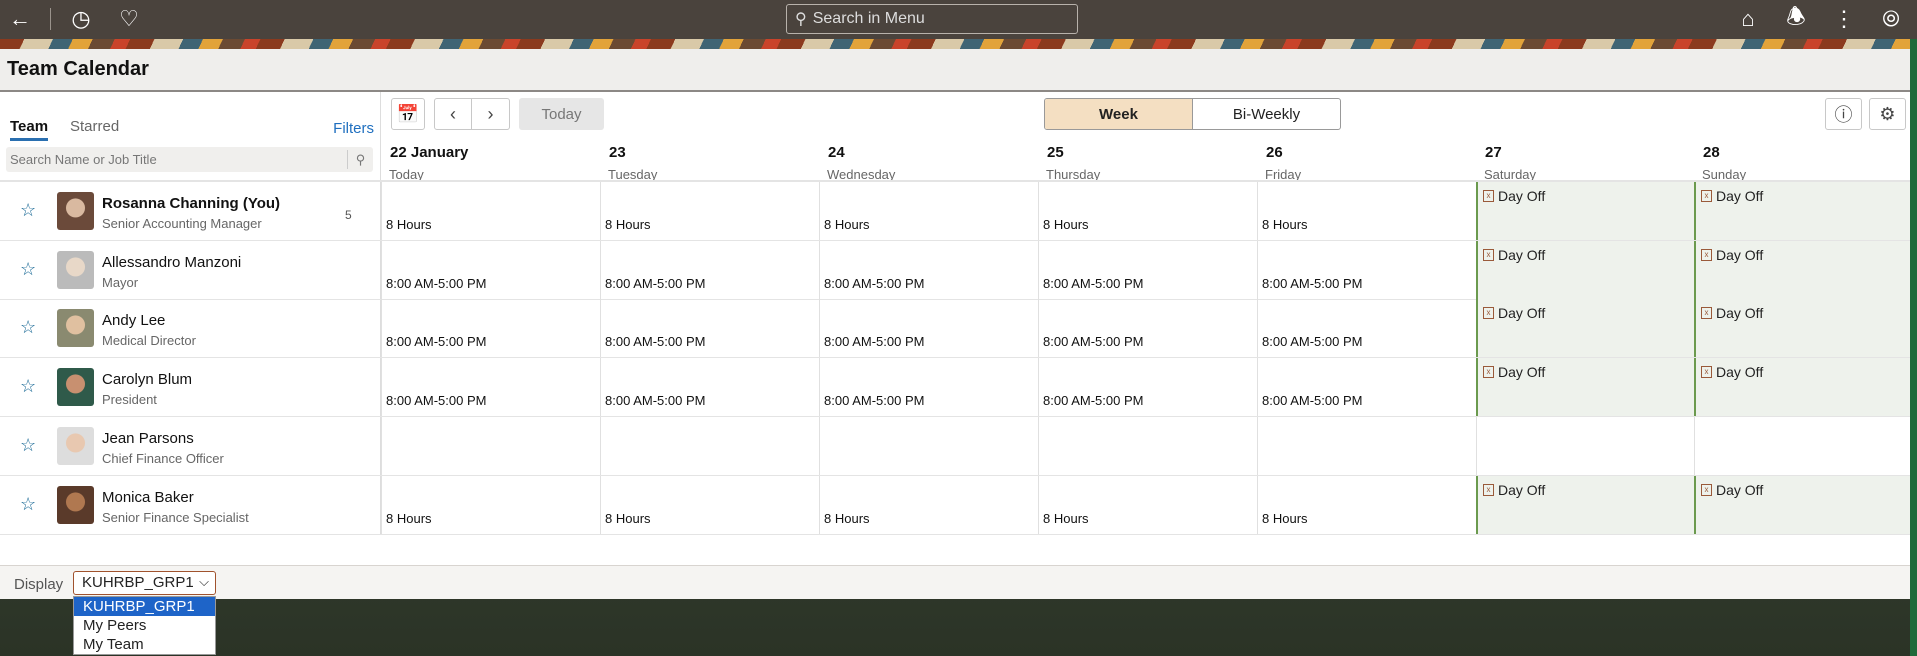  Describe the element at coordinates (932, 19) in the screenshot. I see `menu-search-input: ⚲ Search in Menu` at that location.